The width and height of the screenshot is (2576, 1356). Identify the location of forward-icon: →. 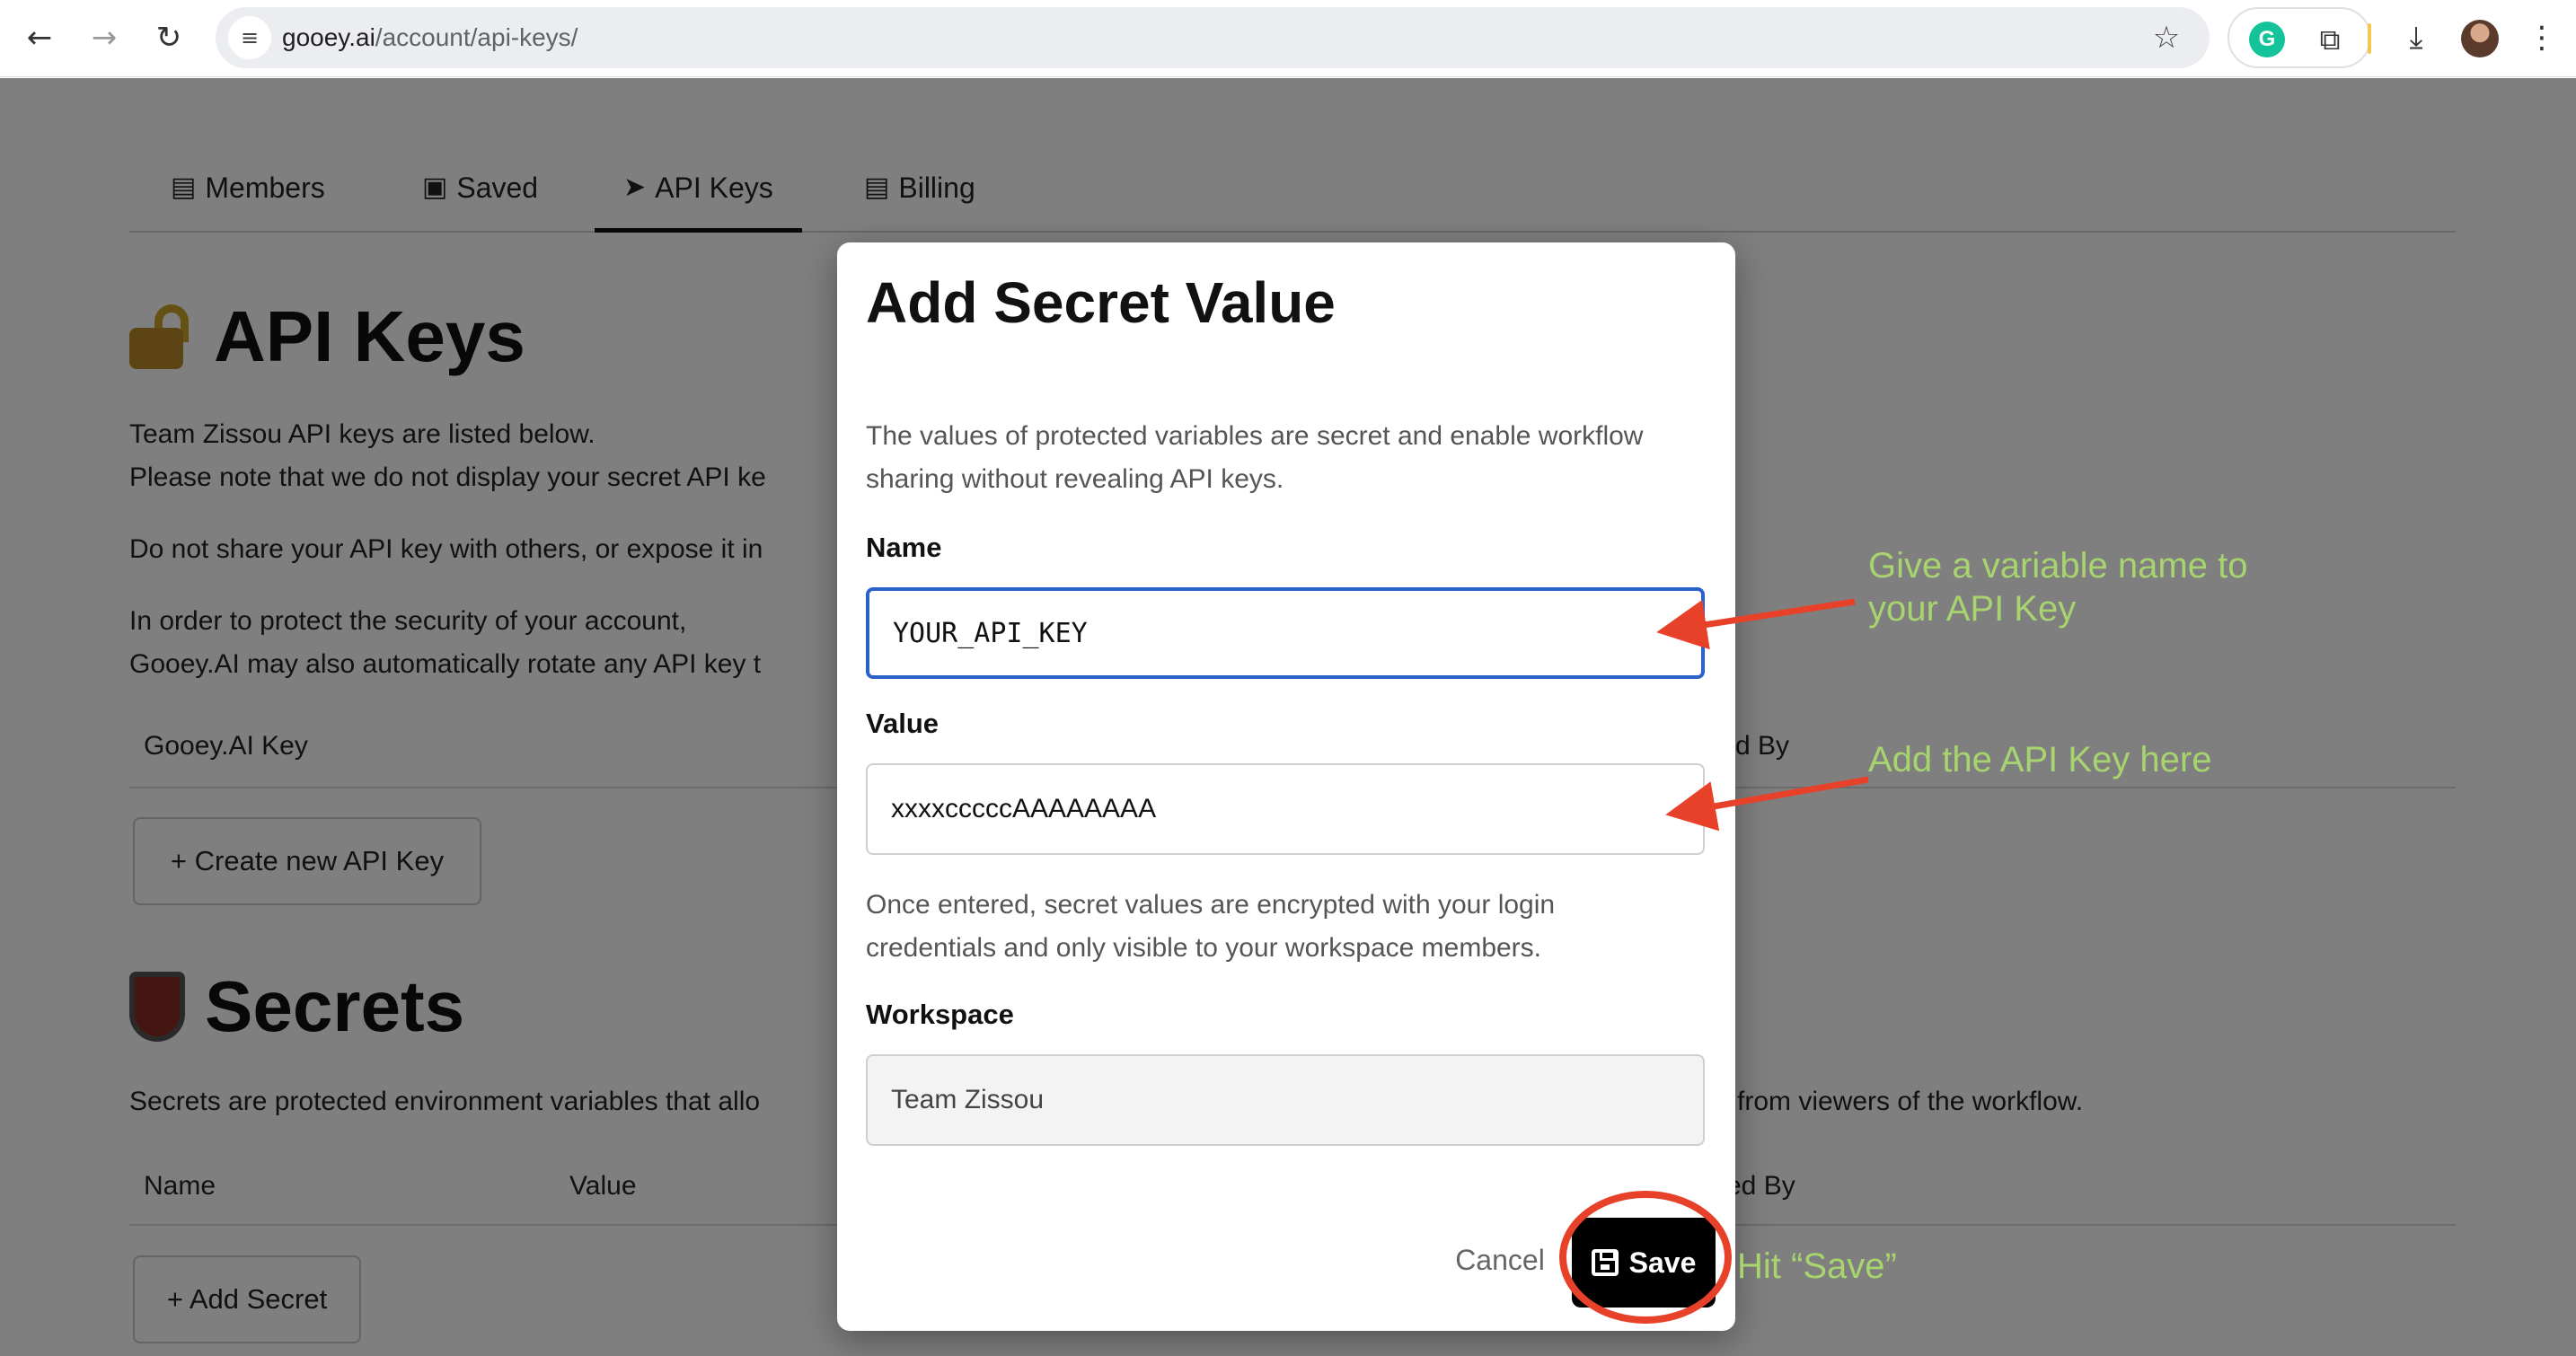
(104, 37).